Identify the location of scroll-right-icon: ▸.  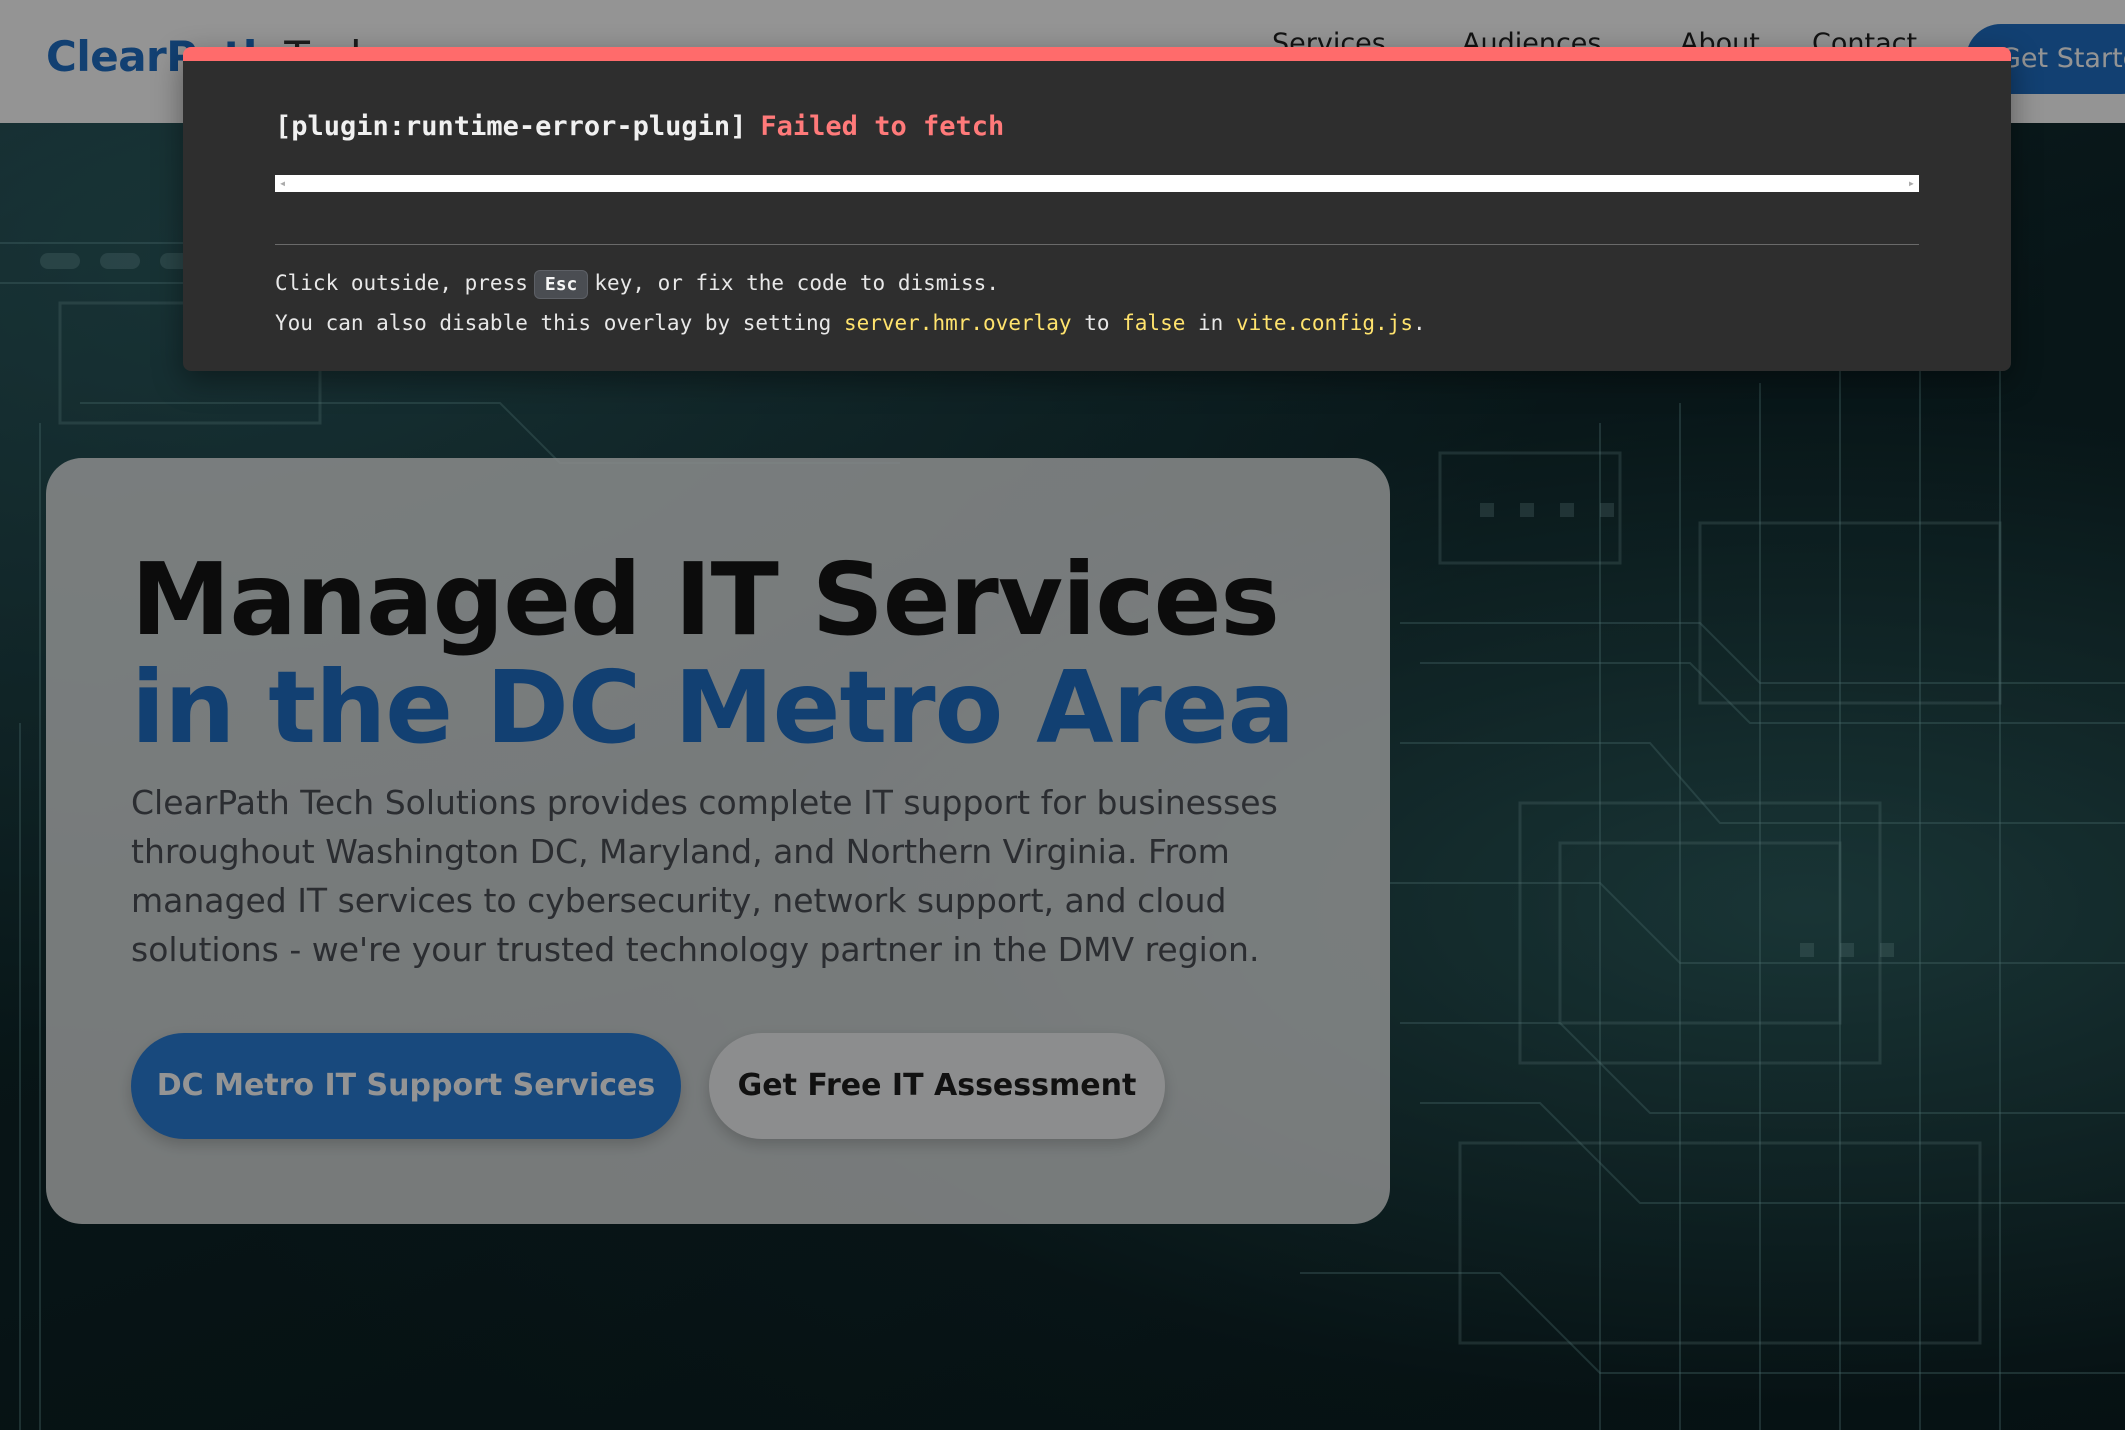
(1911, 183).